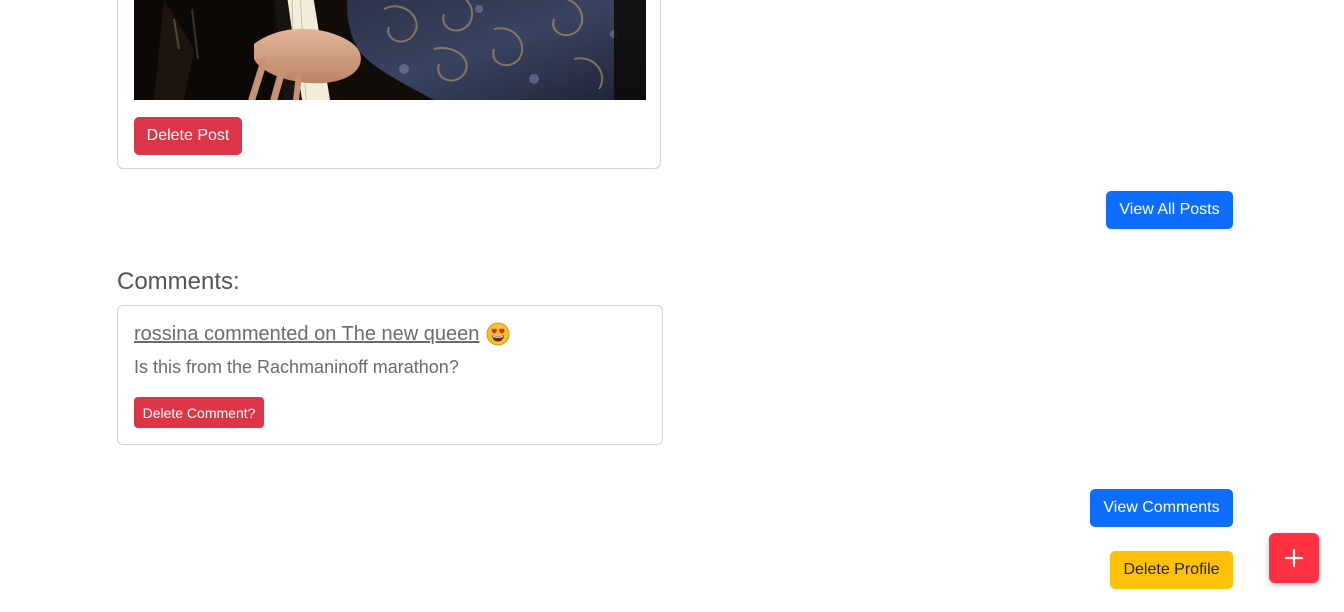 The width and height of the screenshot is (1344, 612). Describe the element at coordinates (1171, 570) in the screenshot. I see `delete-profile-button: Delete Profile` at that location.